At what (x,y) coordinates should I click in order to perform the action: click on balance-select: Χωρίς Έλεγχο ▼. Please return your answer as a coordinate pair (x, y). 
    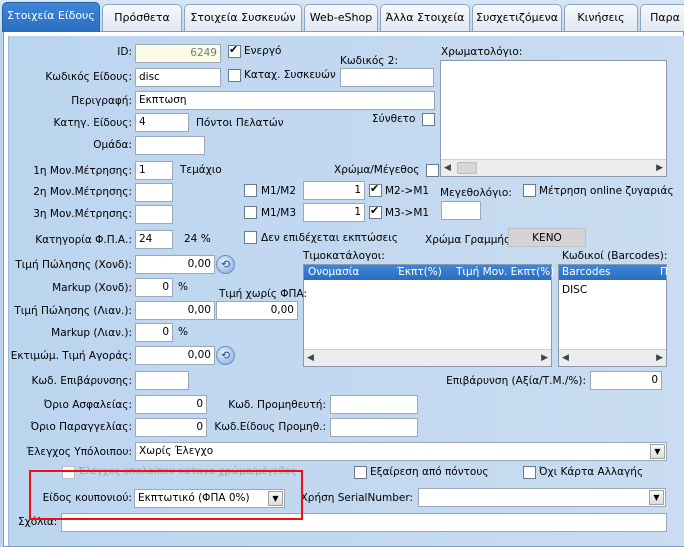
    Looking at the image, I should click on (401, 451).